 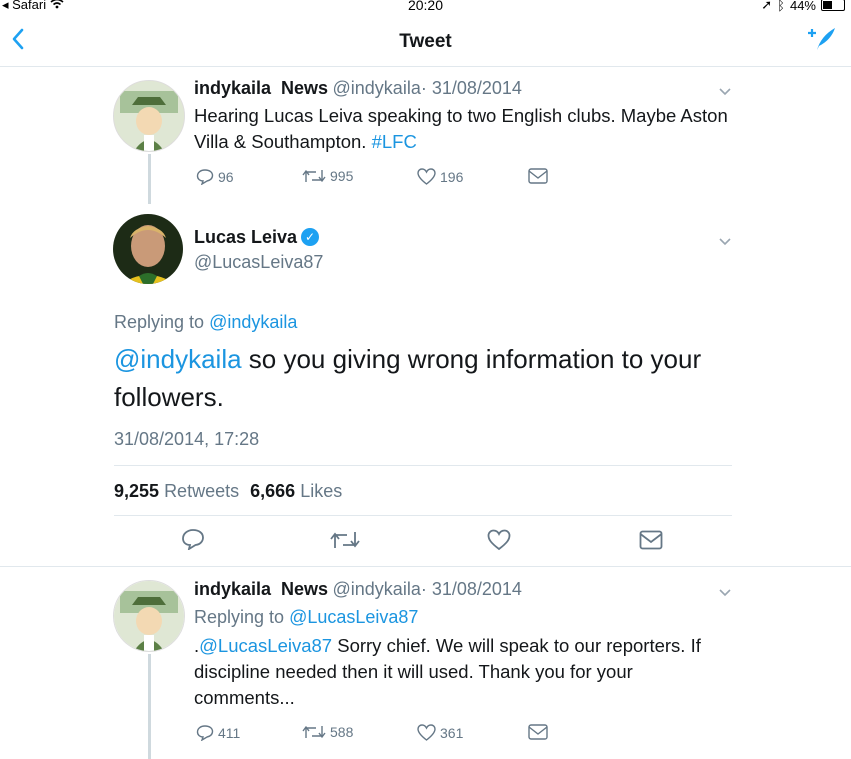 What do you see at coordinates (821, 39) in the screenshot?
I see `compose-icon` at bounding box center [821, 39].